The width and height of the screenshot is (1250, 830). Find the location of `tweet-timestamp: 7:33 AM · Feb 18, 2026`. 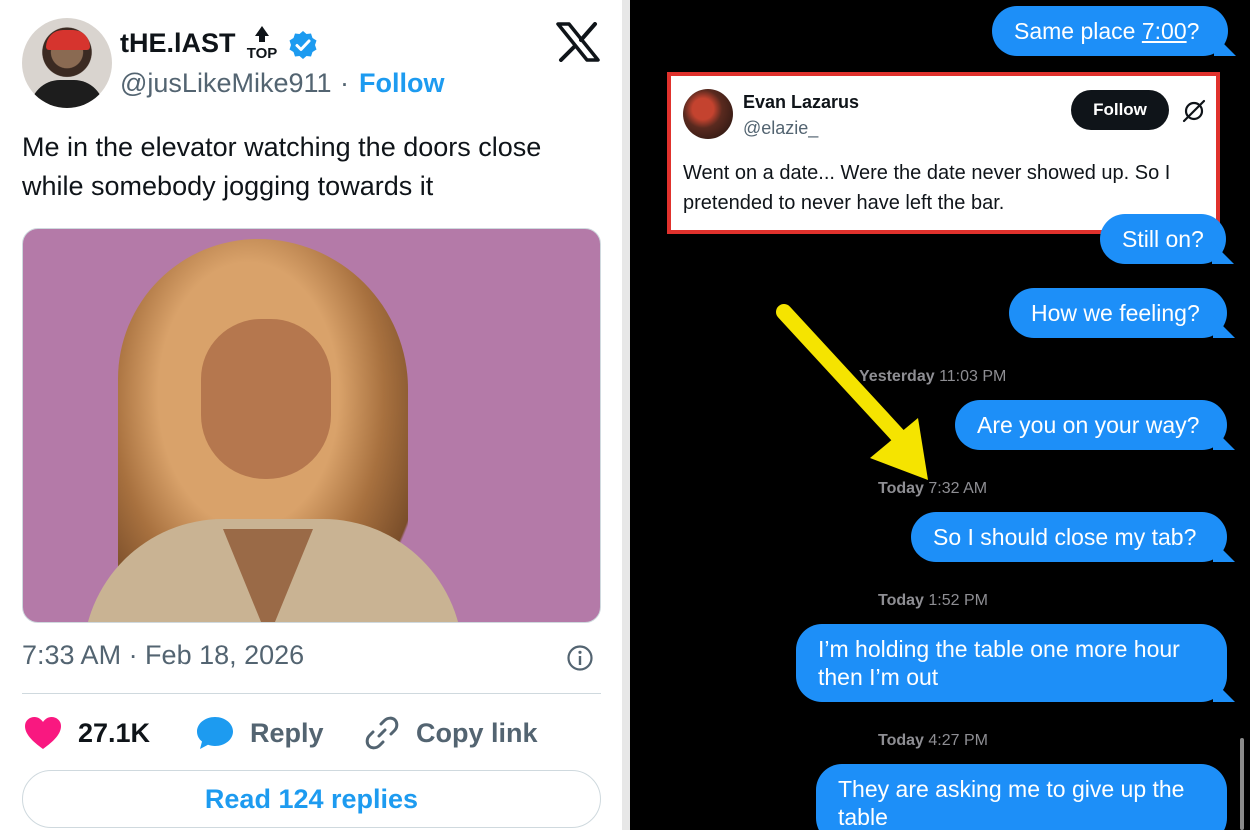

tweet-timestamp: 7:33 AM · Feb 18, 2026 is located at coordinates (163, 655).